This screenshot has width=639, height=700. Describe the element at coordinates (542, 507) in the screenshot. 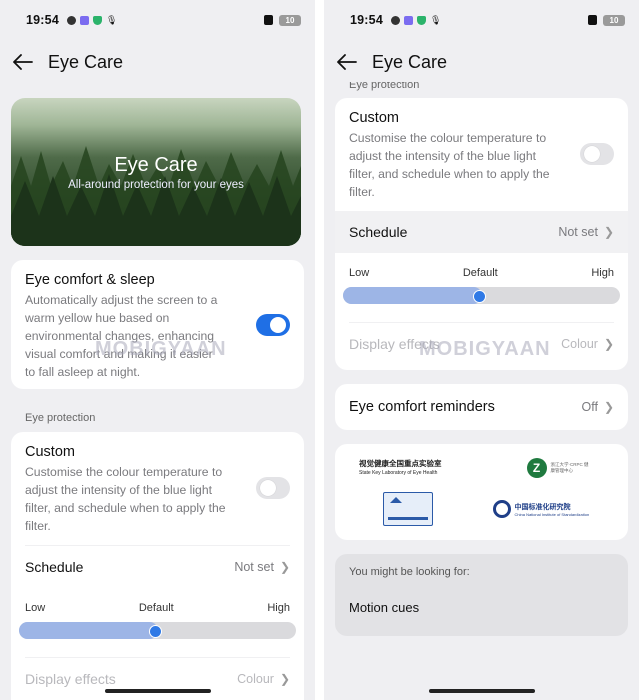

I see `logo4-chinese-text: 中国标准化研究院` at that location.